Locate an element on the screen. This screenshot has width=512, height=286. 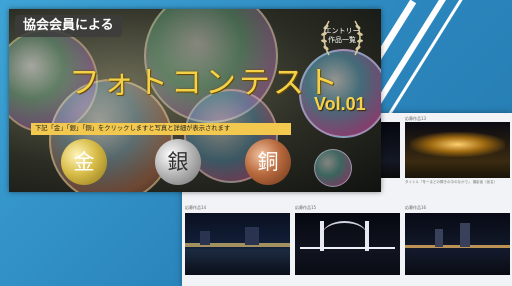
soap-bubble is located at coordinates (333, 168).